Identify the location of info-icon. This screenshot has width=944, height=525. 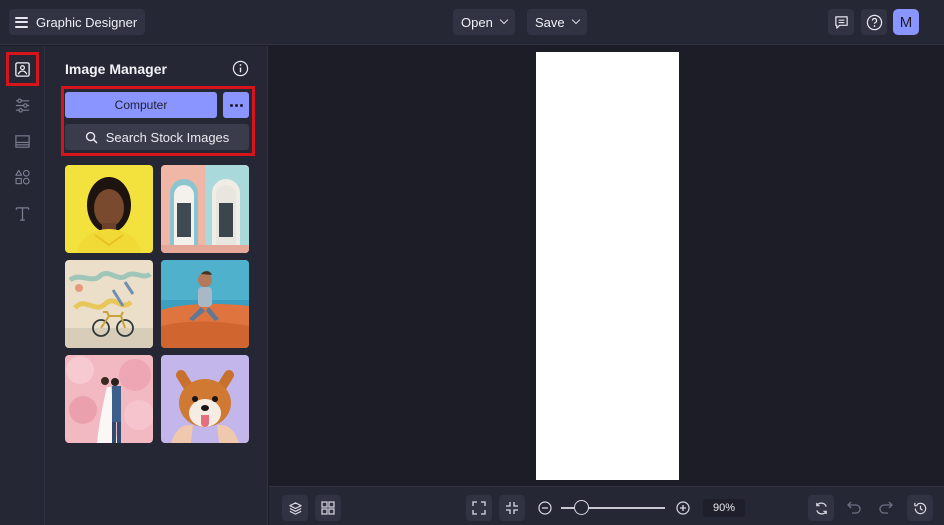
(240, 68).